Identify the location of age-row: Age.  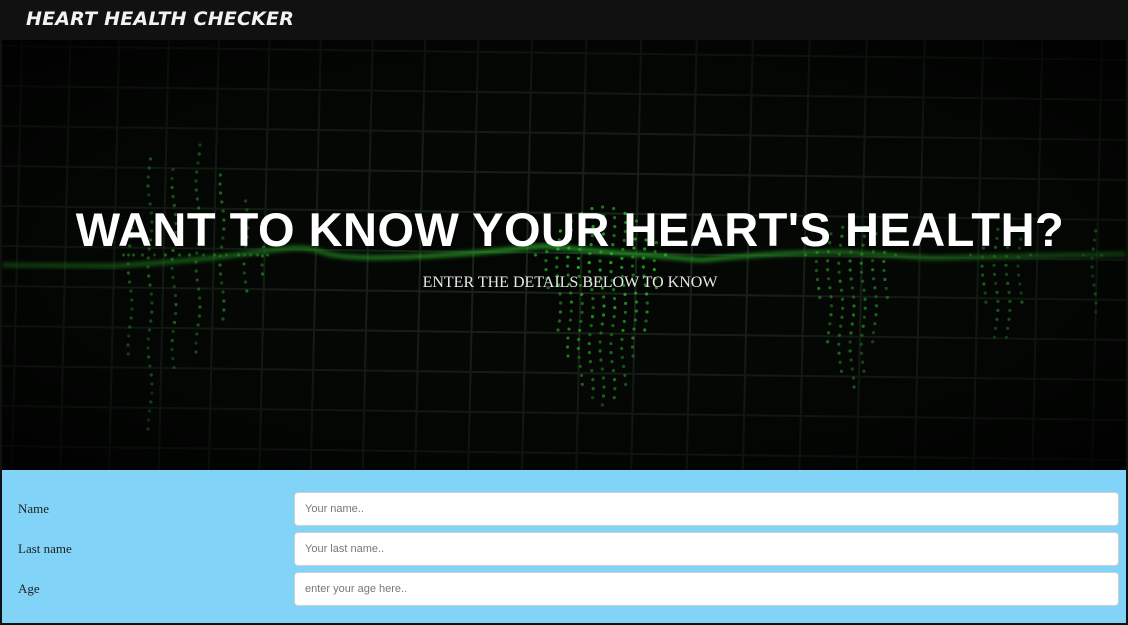
(564, 589).